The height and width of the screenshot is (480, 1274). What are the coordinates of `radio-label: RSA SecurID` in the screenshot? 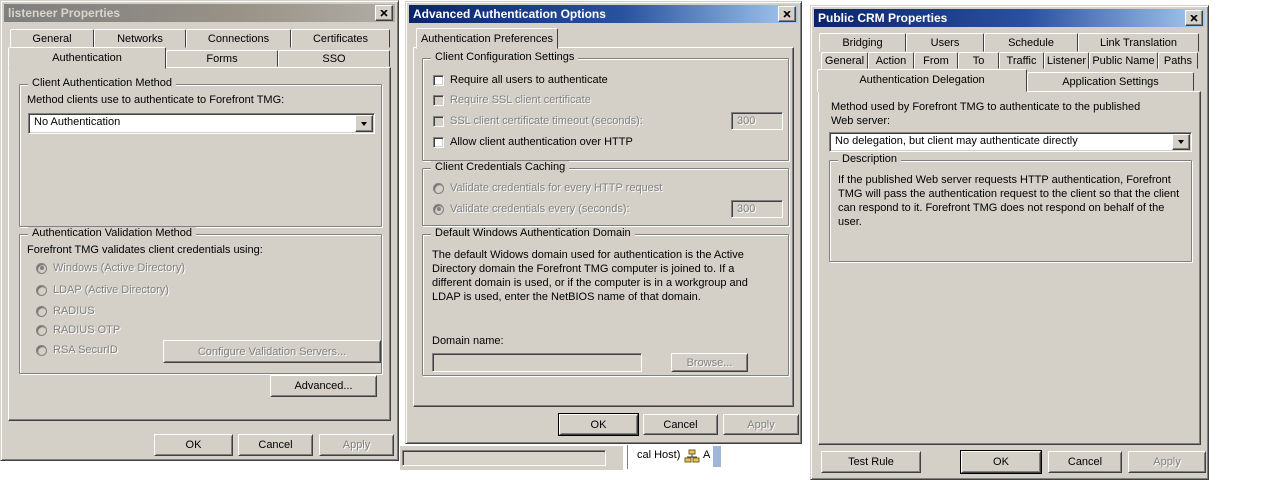 It's located at (85, 350).